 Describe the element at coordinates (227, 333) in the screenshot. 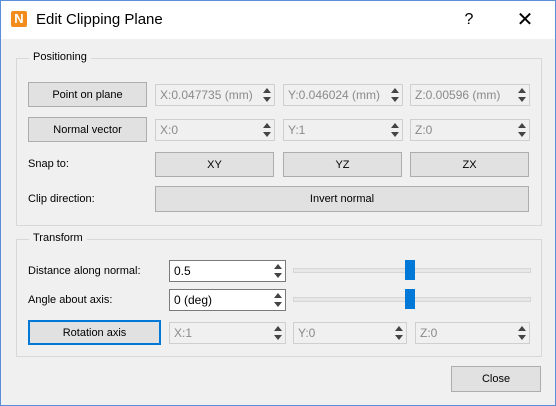

I see `rotation-x-field: X:1` at that location.